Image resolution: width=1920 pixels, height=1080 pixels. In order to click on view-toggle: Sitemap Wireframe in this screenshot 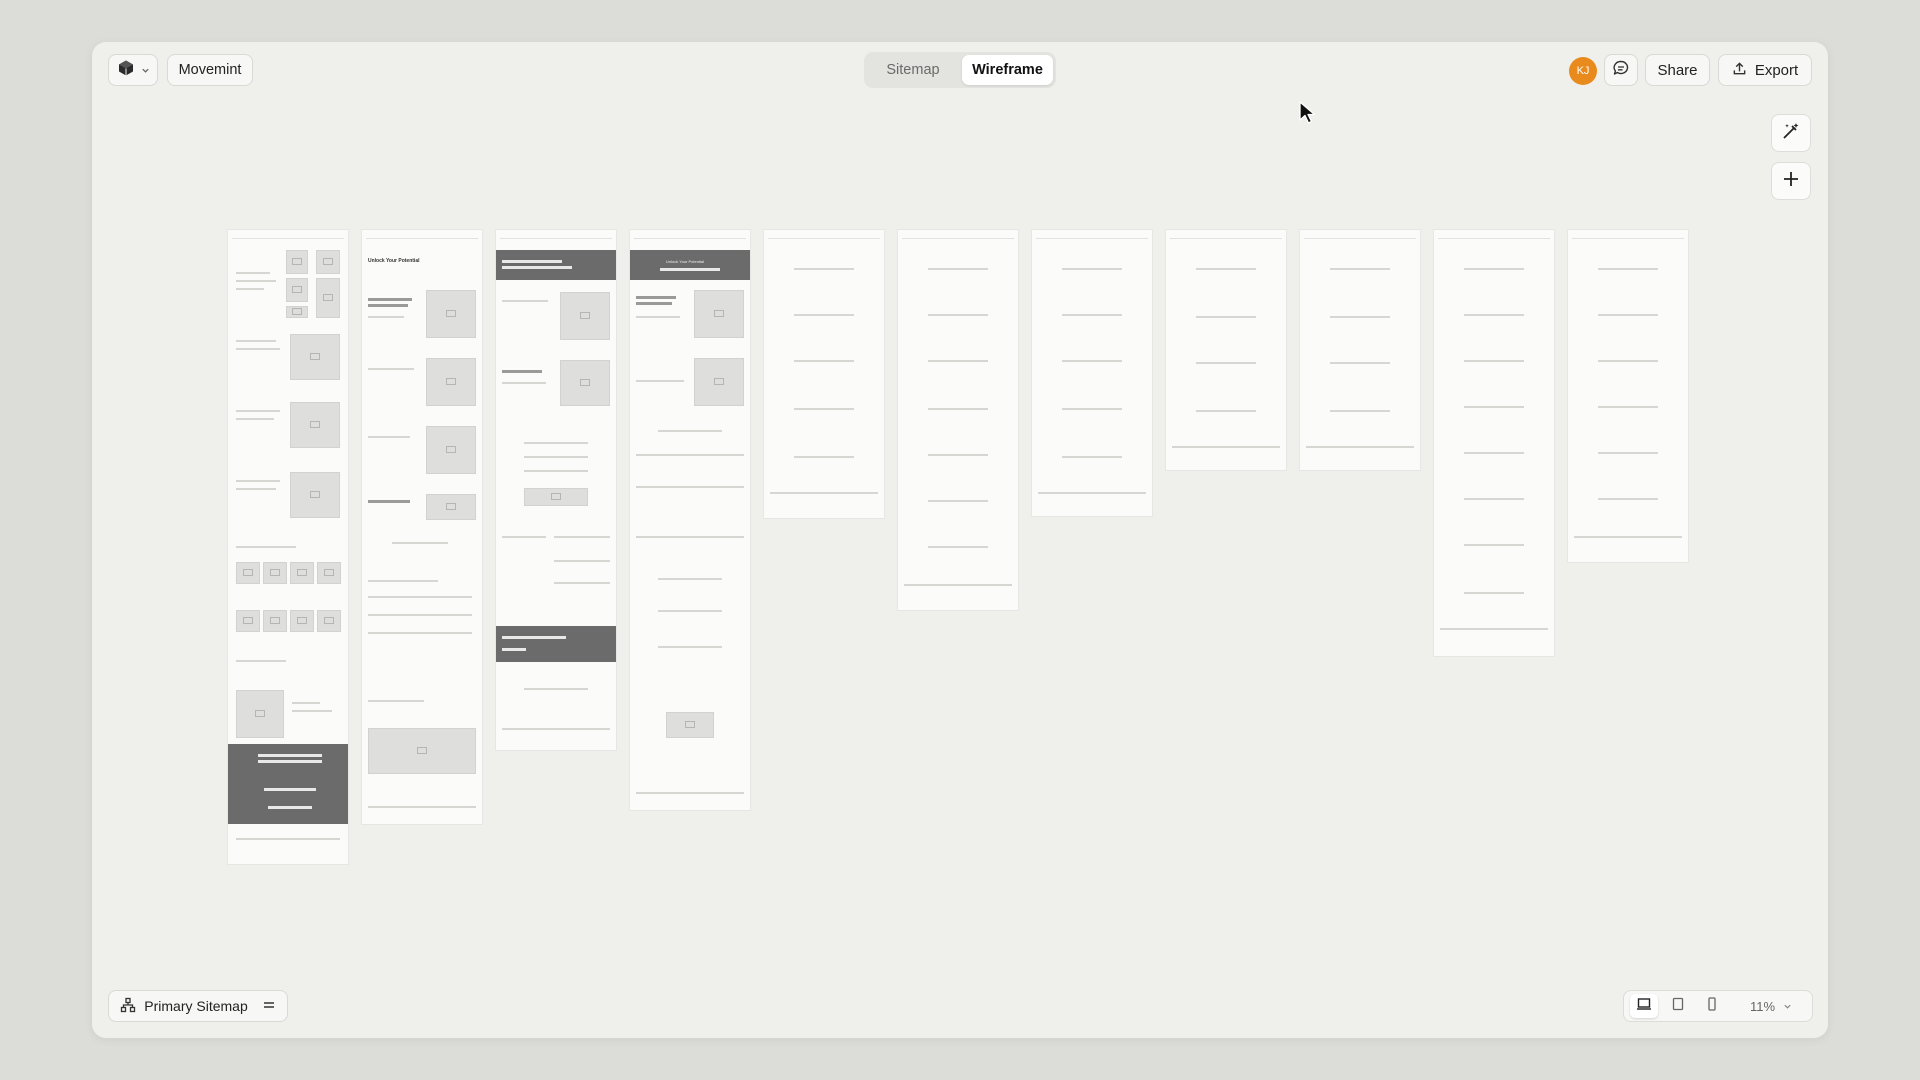, I will do `click(960, 70)`.